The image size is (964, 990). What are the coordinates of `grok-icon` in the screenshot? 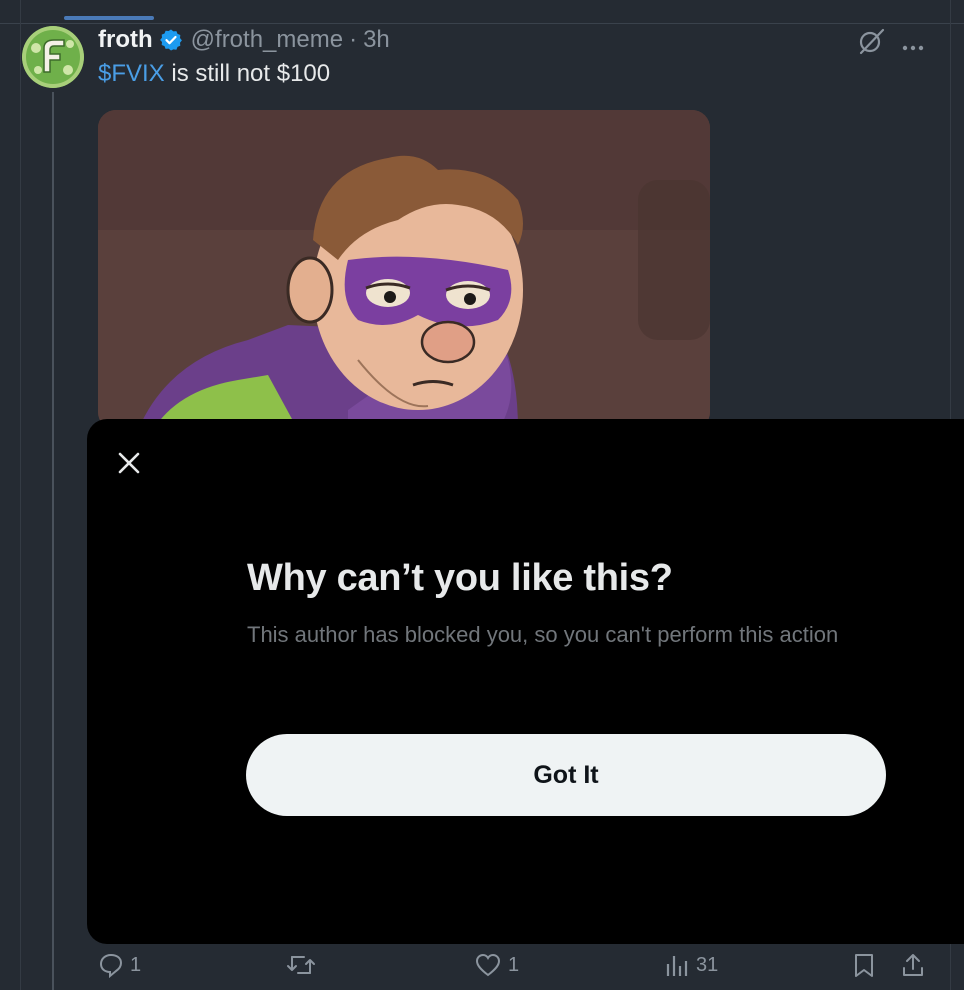 It's located at (871, 43).